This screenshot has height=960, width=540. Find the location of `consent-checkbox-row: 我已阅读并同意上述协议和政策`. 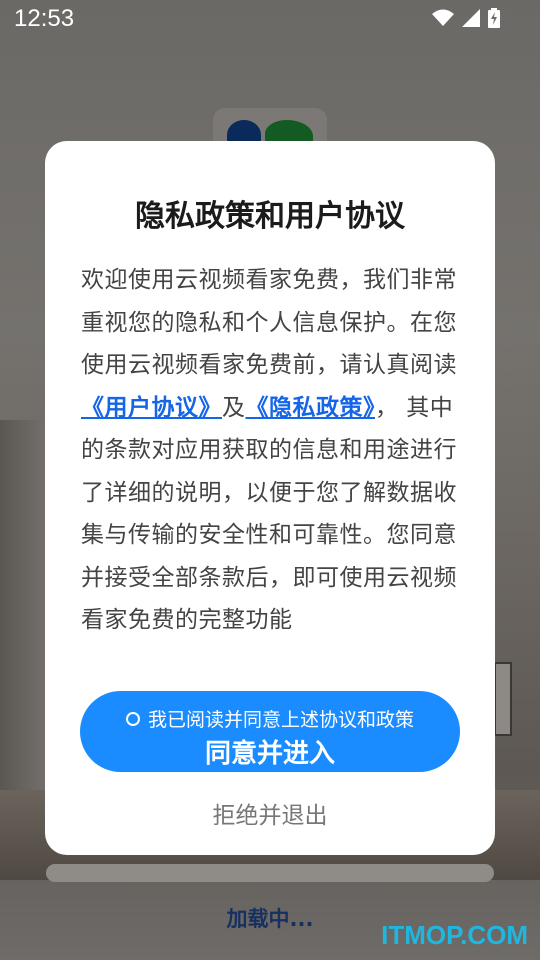

consent-checkbox-row: 我已阅读并同意上述协议和政策 is located at coordinates (270, 718).